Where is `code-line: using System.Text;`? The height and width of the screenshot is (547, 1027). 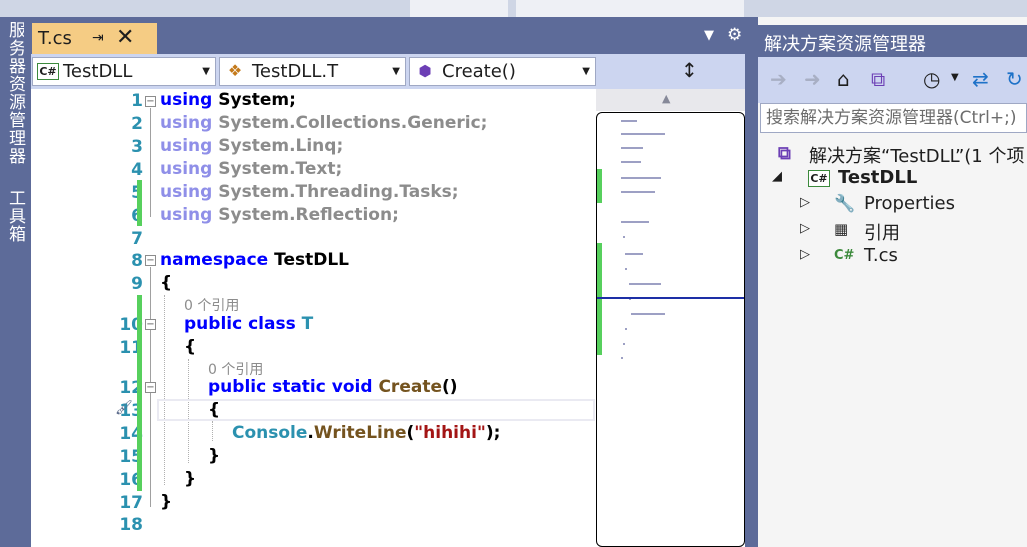 code-line: using System.Text; is located at coordinates (251, 169).